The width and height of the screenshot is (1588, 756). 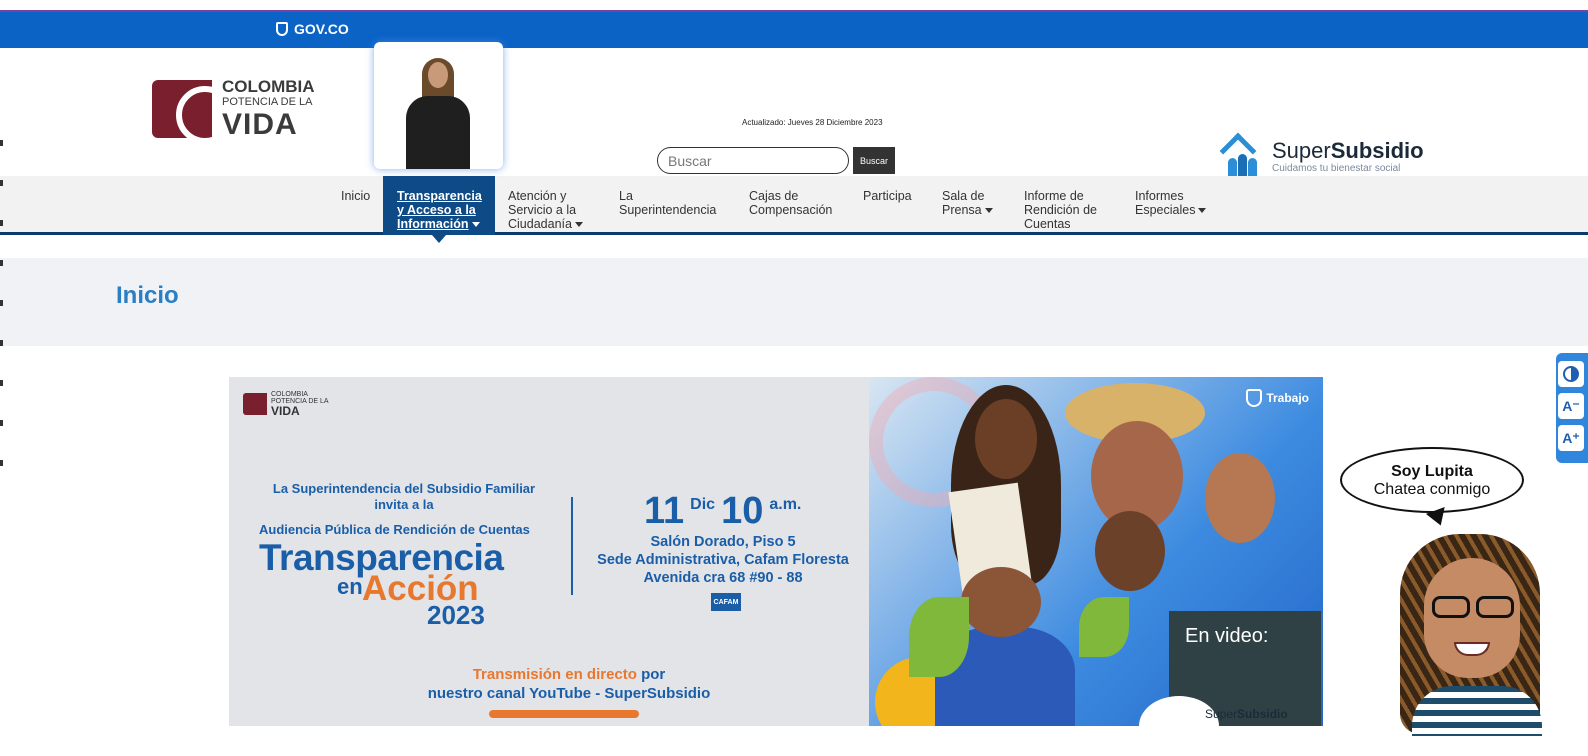 I want to click on supersubsidio-name-bold: Subsidio, so click(x=1377, y=150).